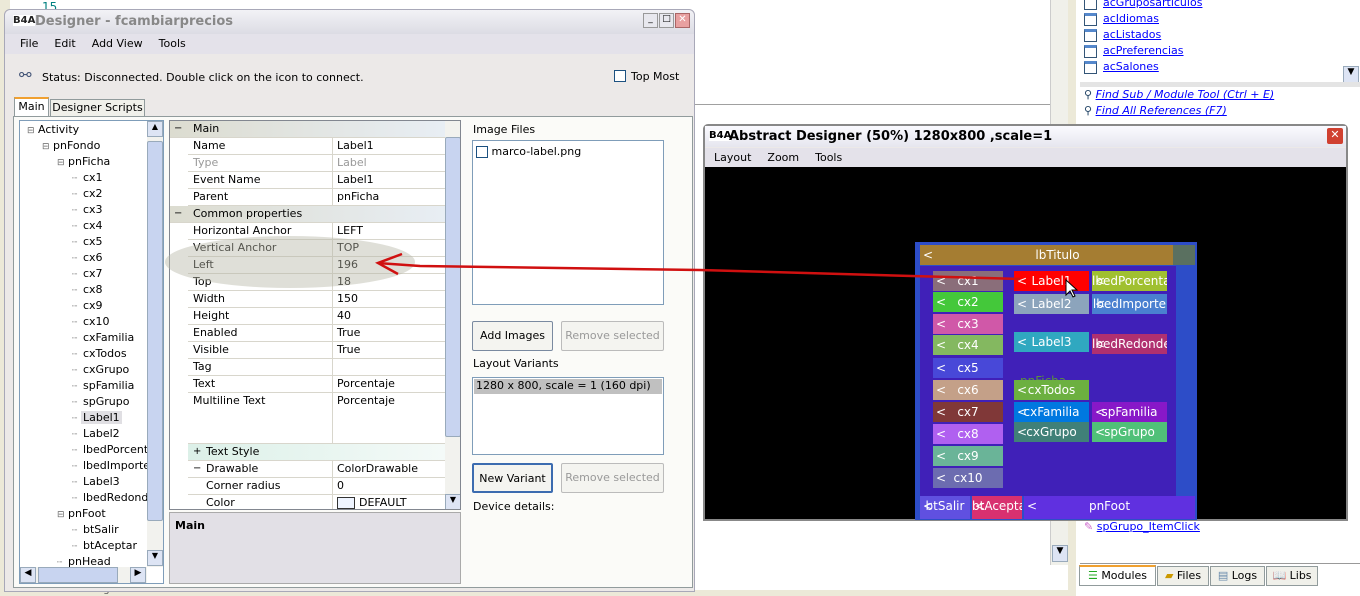  I want to click on tree-item: ┈ cxGrupo, so click(101, 369).